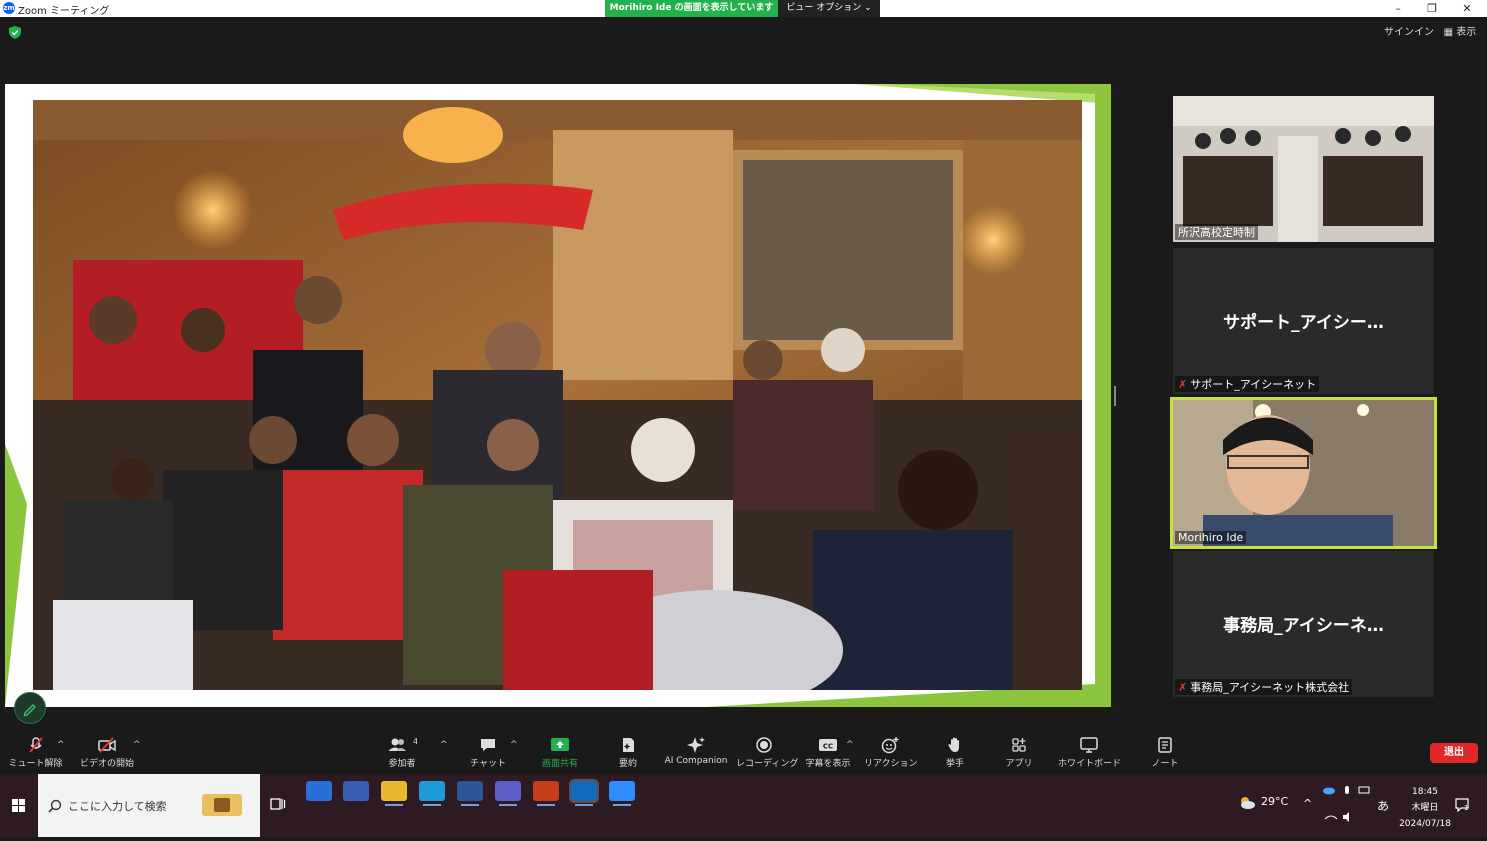 Image resolution: width=1487 pixels, height=841 pixels. What do you see at coordinates (61, 745) in the screenshot?
I see `audio-options-caret: ^` at bounding box center [61, 745].